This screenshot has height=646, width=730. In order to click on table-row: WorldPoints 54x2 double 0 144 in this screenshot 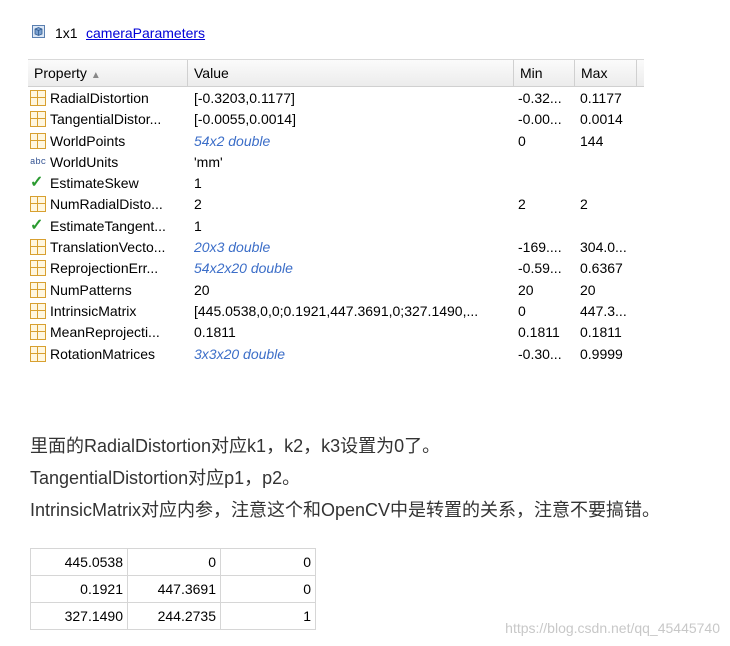, I will do `click(336, 141)`.